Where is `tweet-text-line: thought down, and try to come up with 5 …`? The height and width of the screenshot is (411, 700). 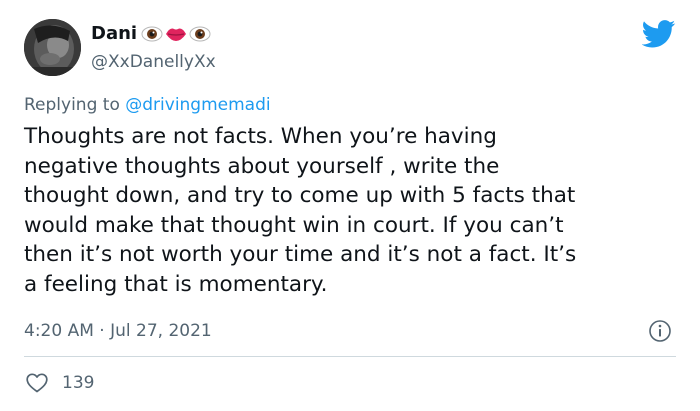 tweet-text-line: thought down, and try to come up with 5 … is located at coordinates (300, 195).